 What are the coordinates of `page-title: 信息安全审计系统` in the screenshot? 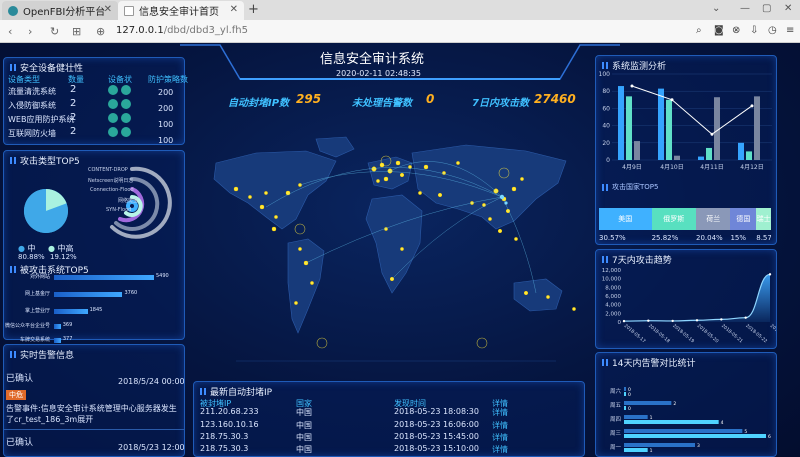 It's located at (372, 59).